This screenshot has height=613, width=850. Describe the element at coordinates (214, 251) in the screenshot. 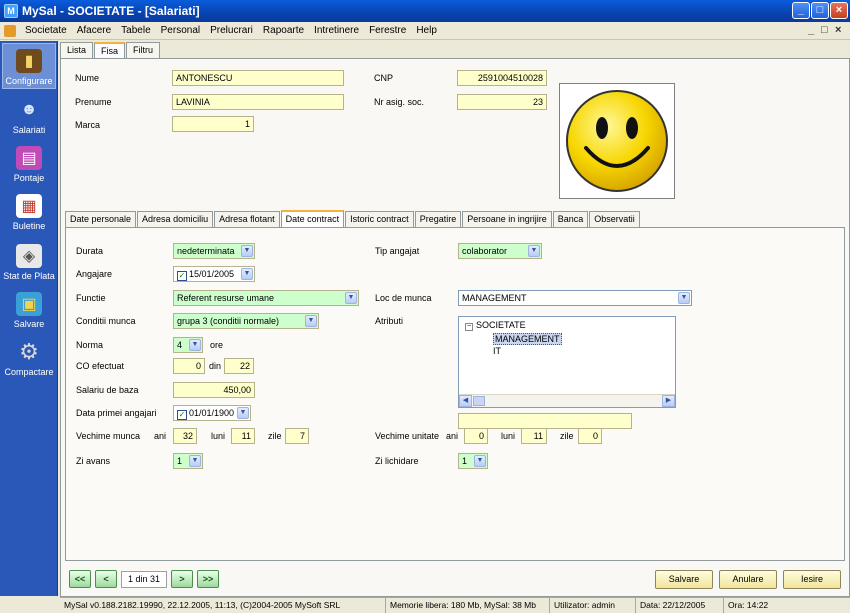

I see `durata-select: nedeterminata ▼` at that location.